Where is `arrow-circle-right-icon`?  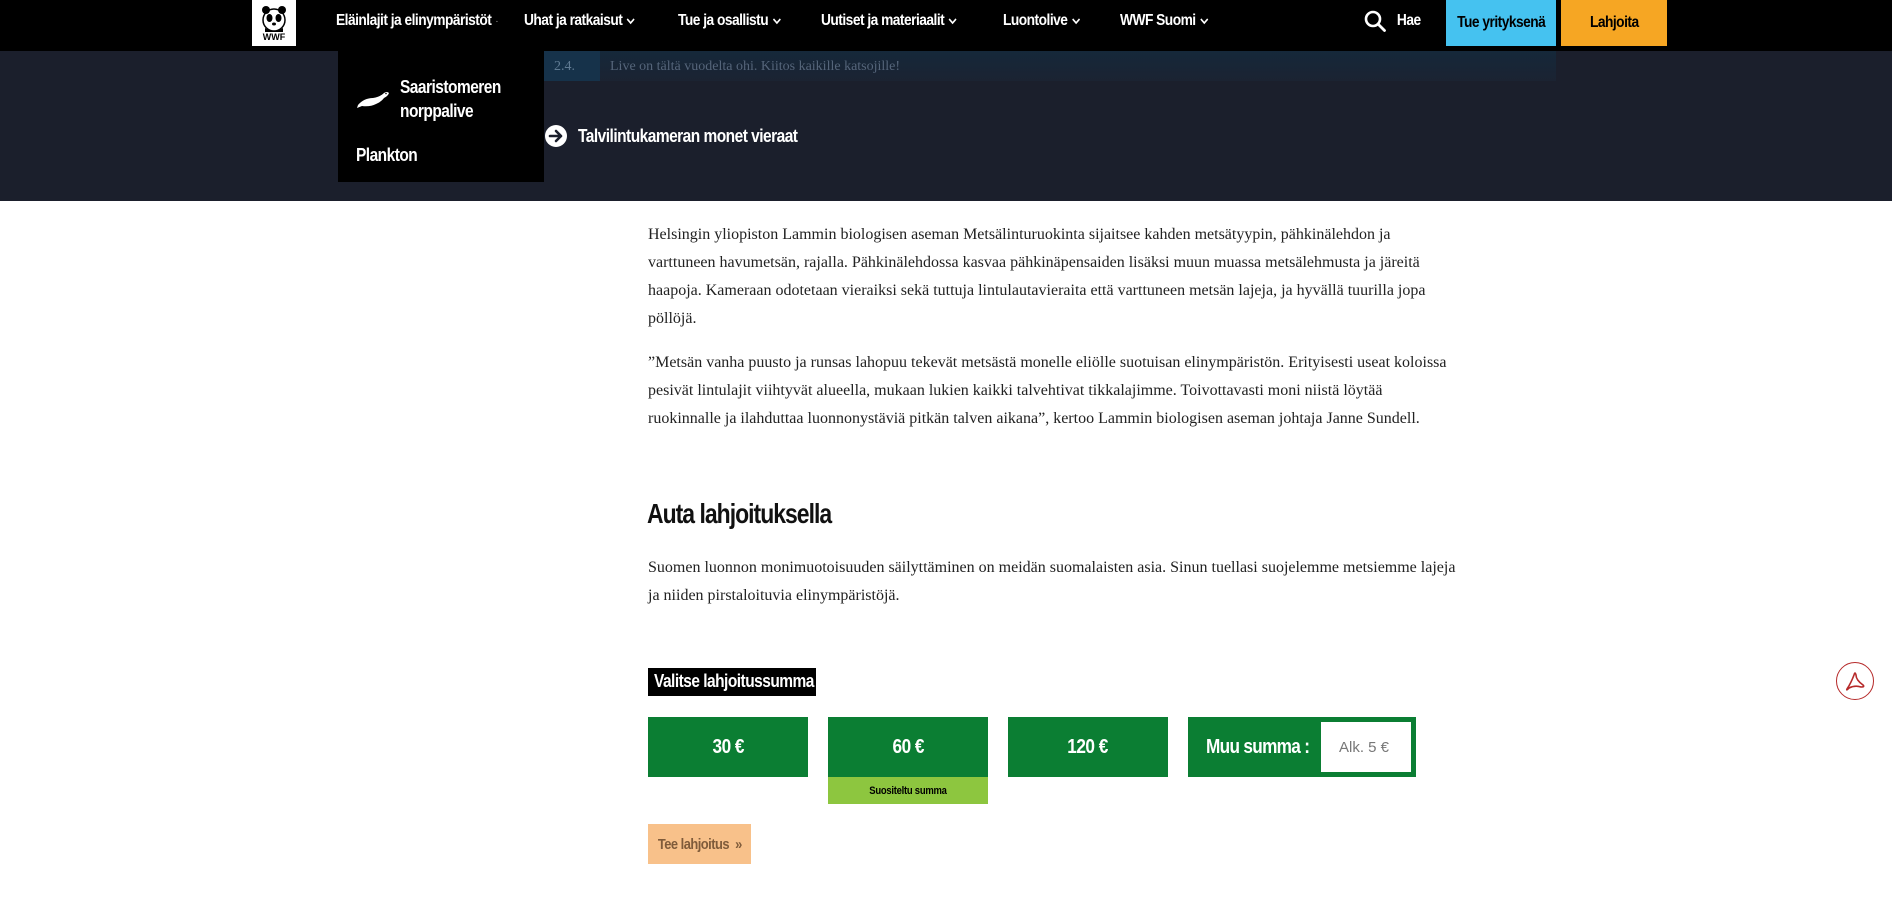 arrow-circle-right-icon is located at coordinates (556, 136).